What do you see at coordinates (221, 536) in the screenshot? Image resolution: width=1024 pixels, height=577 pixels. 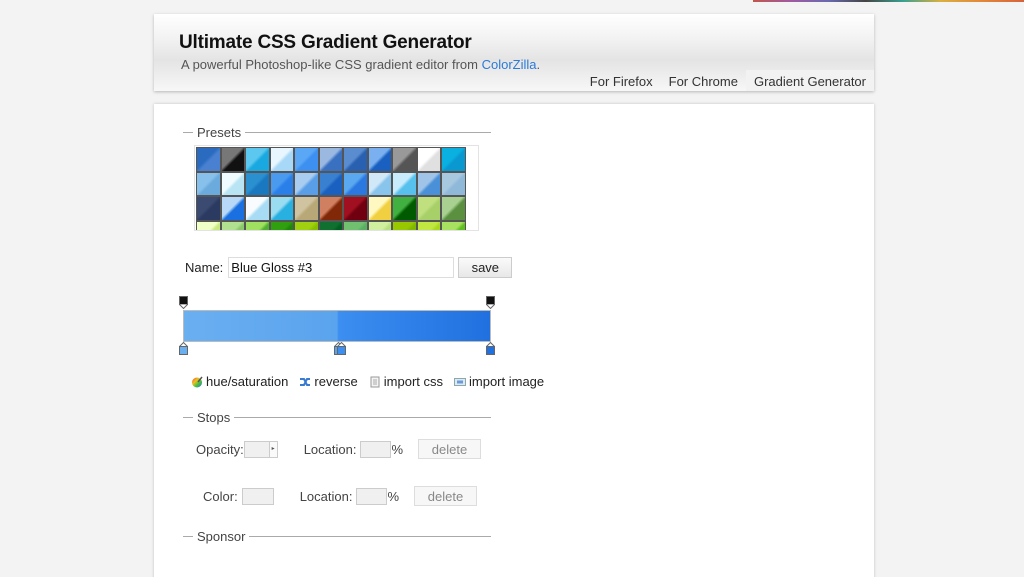 I see `sponsor-title: Sponsor` at bounding box center [221, 536].